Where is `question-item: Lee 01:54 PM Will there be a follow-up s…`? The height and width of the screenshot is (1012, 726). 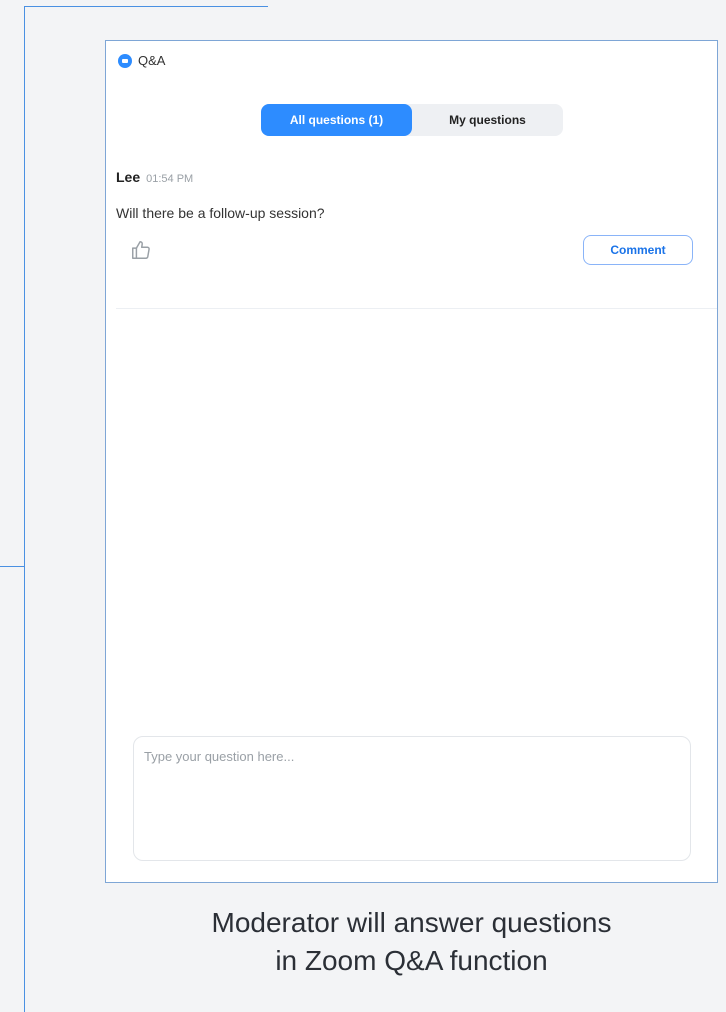 question-item: Lee 01:54 PM Will there be a follow-up s… is located at coordinates (411, 217).